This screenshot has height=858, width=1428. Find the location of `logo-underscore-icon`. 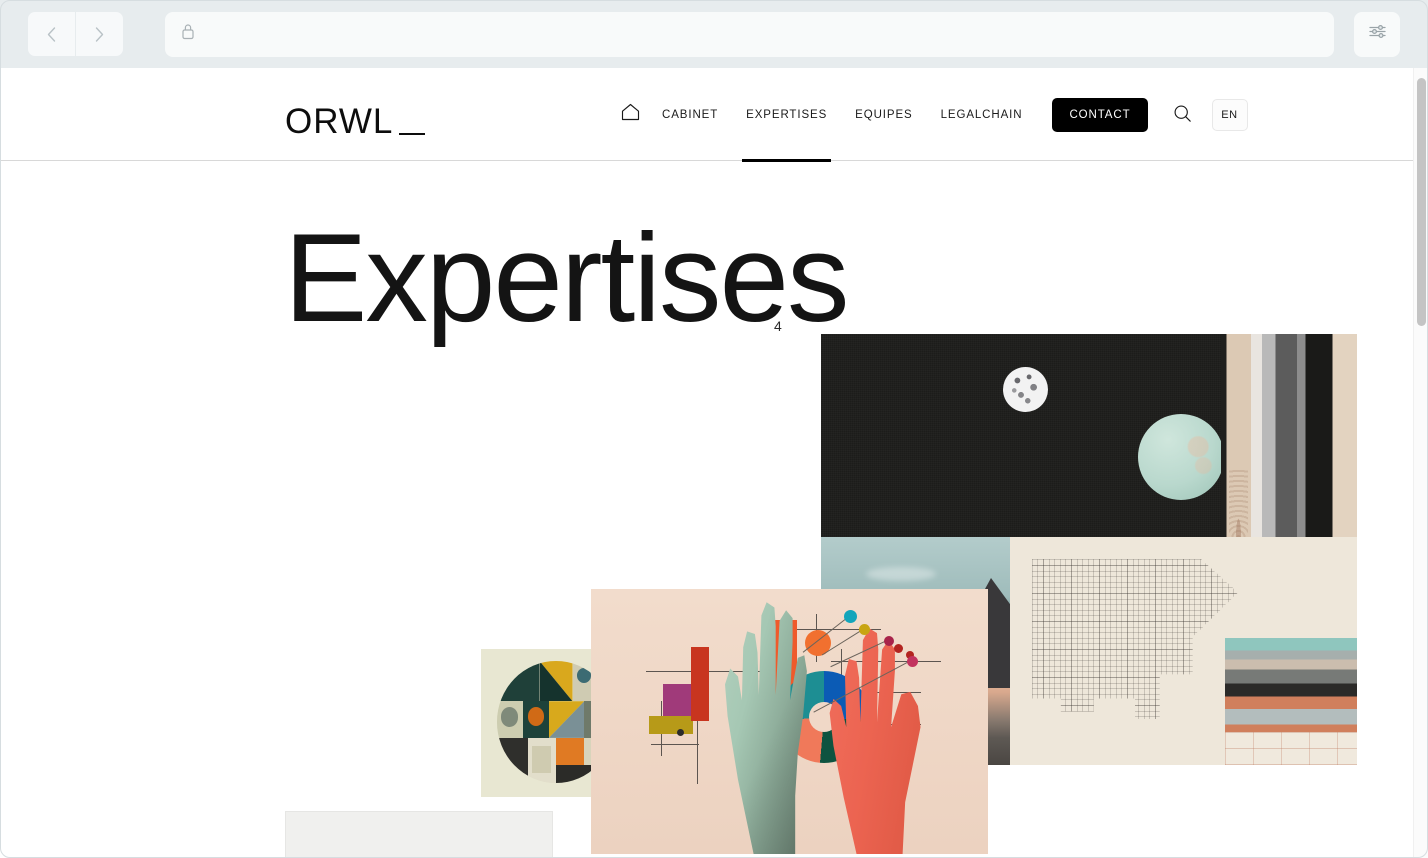

logo-underscore-icon is located at coordinates (412, 134).